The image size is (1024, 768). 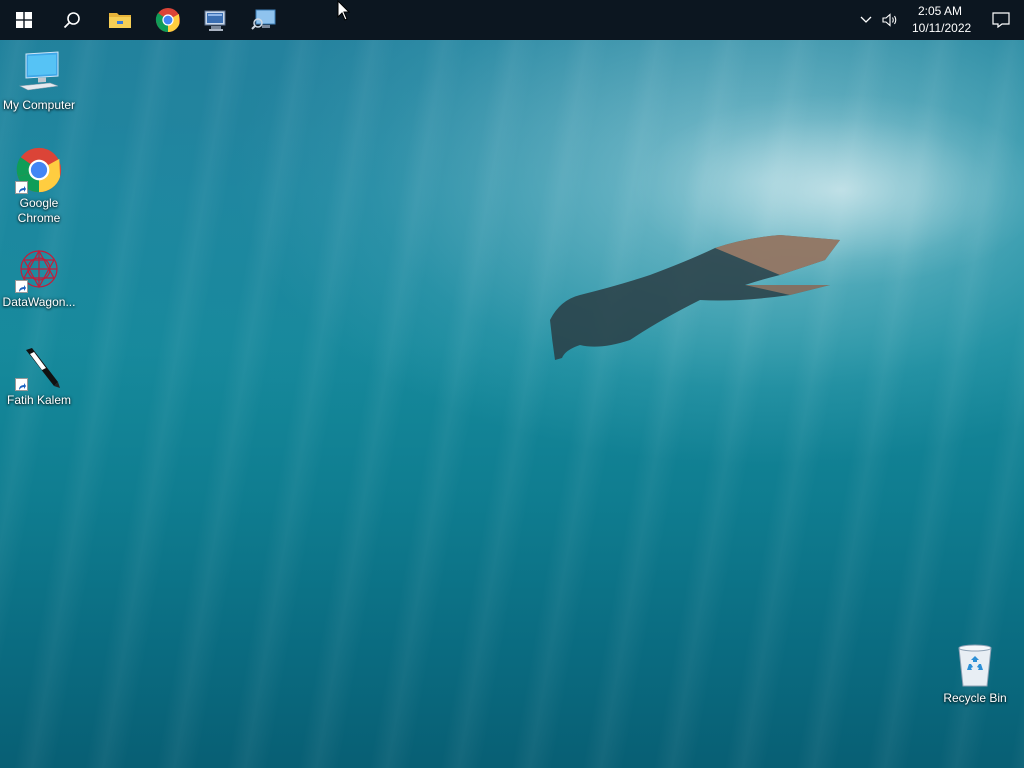 I want to click on recycle-bin-icon, so click(x=975, y=665).